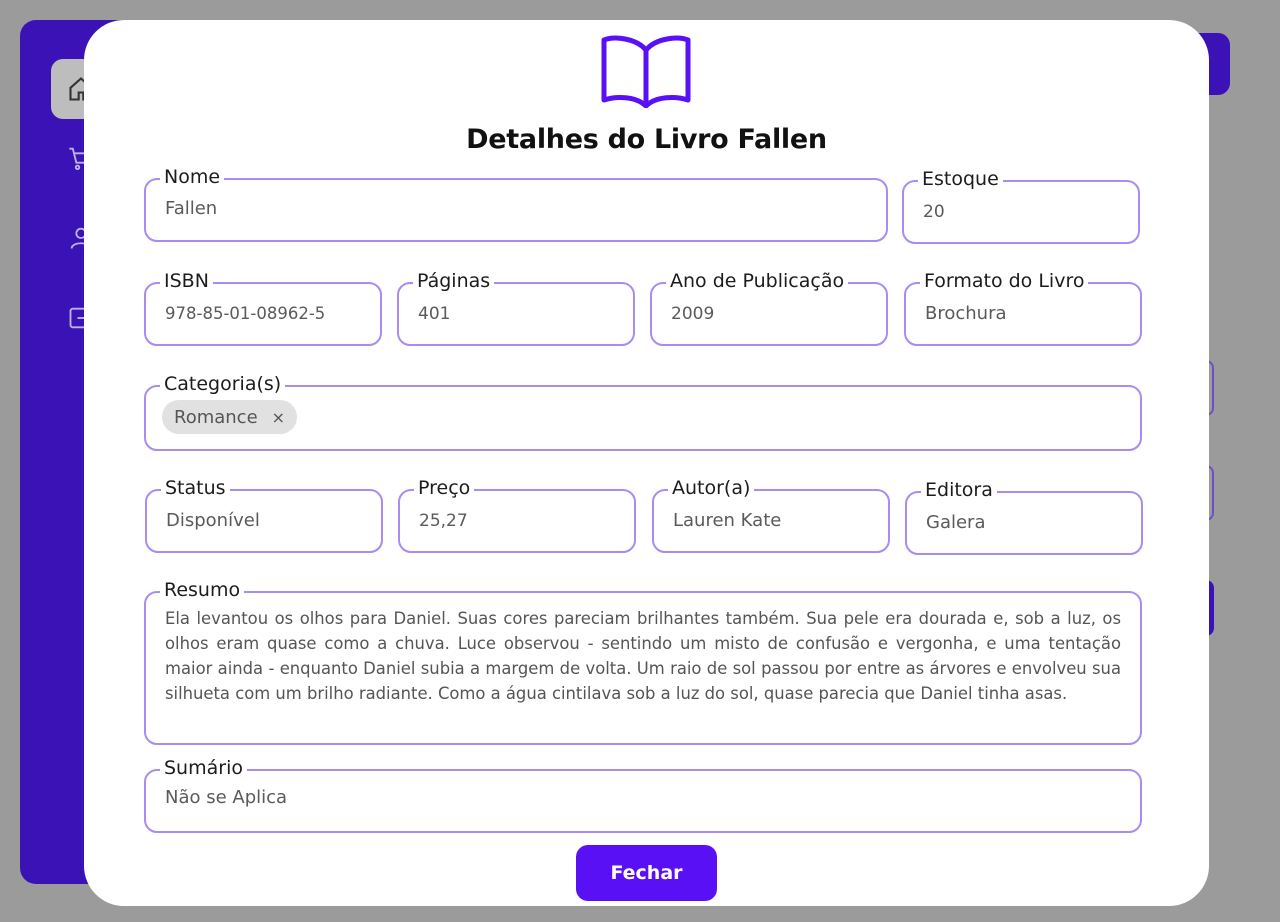  What do you see at coordinates (646, 873) in the screenshot?
I see `close-button: Fechar` at bounding box center [646, 873].